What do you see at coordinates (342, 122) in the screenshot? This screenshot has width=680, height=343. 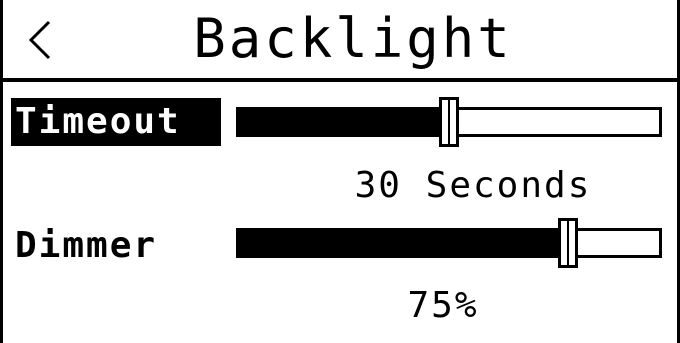 I see `timeout-slider-fill` at bounding box center [342, 122].